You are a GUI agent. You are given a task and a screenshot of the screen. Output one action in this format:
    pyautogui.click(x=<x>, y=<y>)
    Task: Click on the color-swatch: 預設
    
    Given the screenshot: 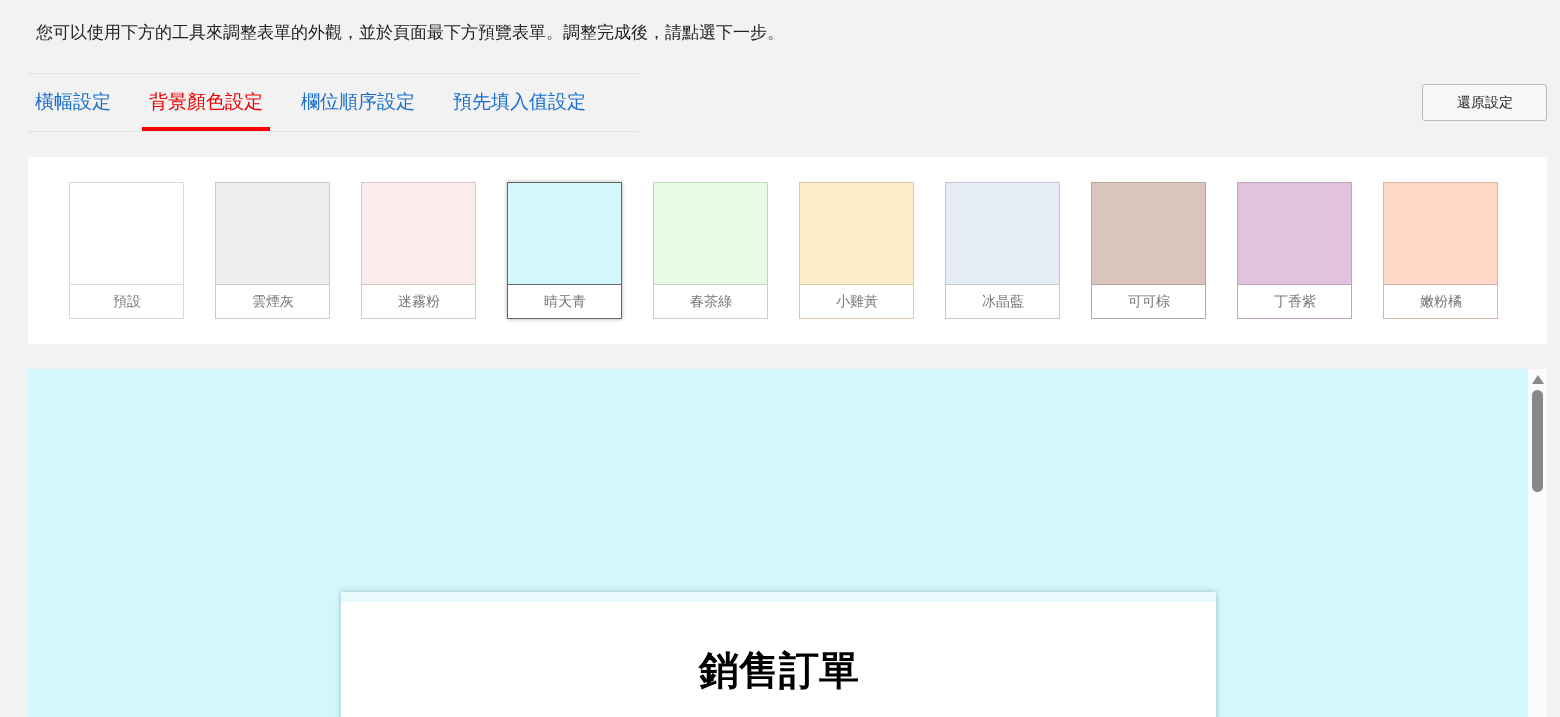 What is the action you would take?
    pyautogui.click(x=126, y=250)
    